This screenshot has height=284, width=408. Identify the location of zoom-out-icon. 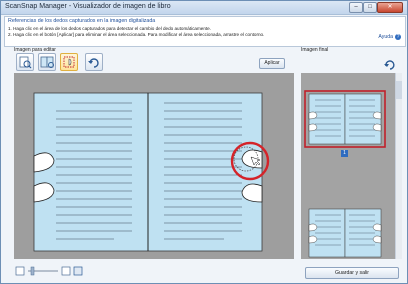
(20, 271).